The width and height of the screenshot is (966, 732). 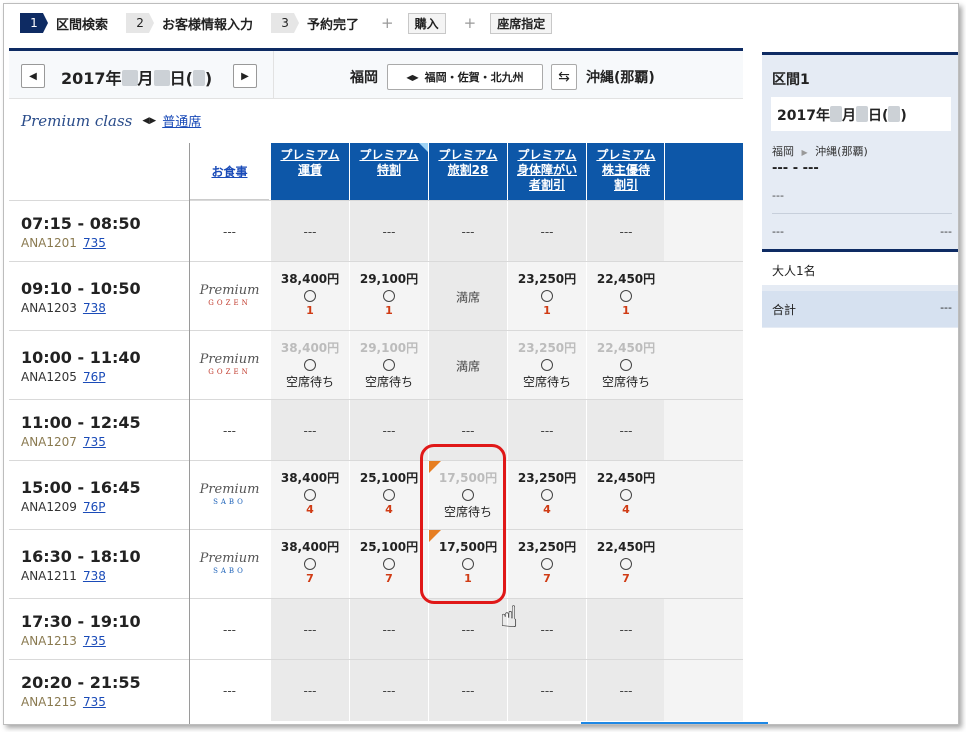 I want to click on meal-column-divider, so click(x=189, y=433).